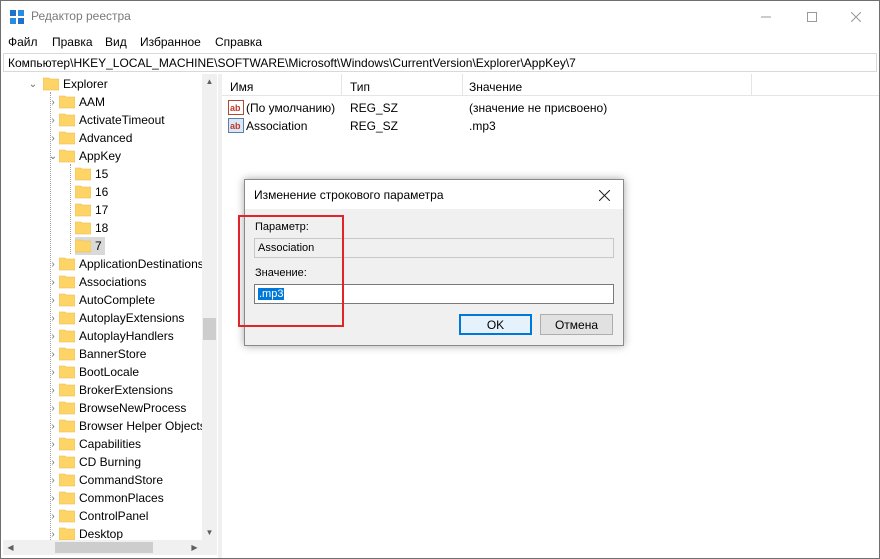 The width and height of the screenshot is (880, 559). What do you see at coordinates (23, 42) in the screenshot?
I see `menu-file: Файл` at bounding box center [23, 42].